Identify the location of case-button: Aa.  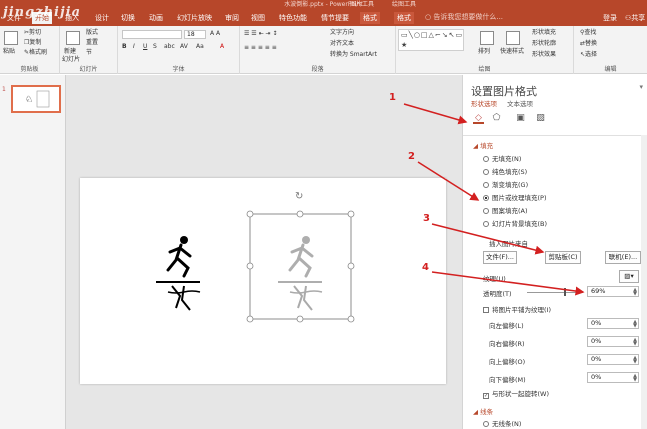
(200, 47).